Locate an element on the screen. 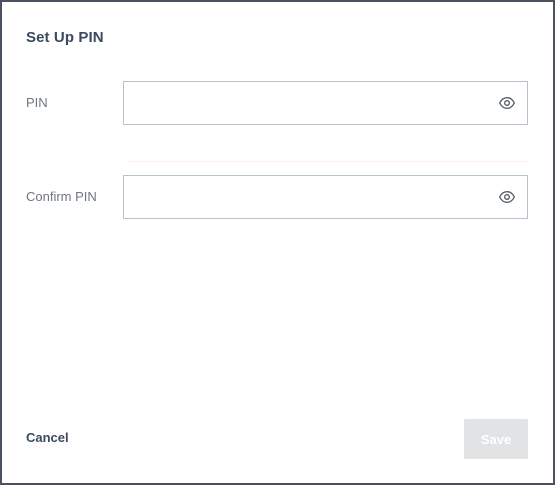 The width and height of the screenshot is (555, 485). confirm-pin-field-container is located at coordinates (325, 197).